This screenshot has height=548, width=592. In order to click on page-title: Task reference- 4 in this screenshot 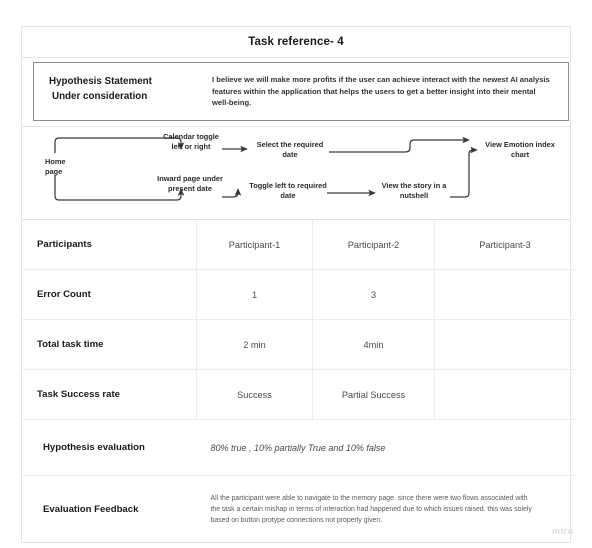, I will do `click(296, 42)`.